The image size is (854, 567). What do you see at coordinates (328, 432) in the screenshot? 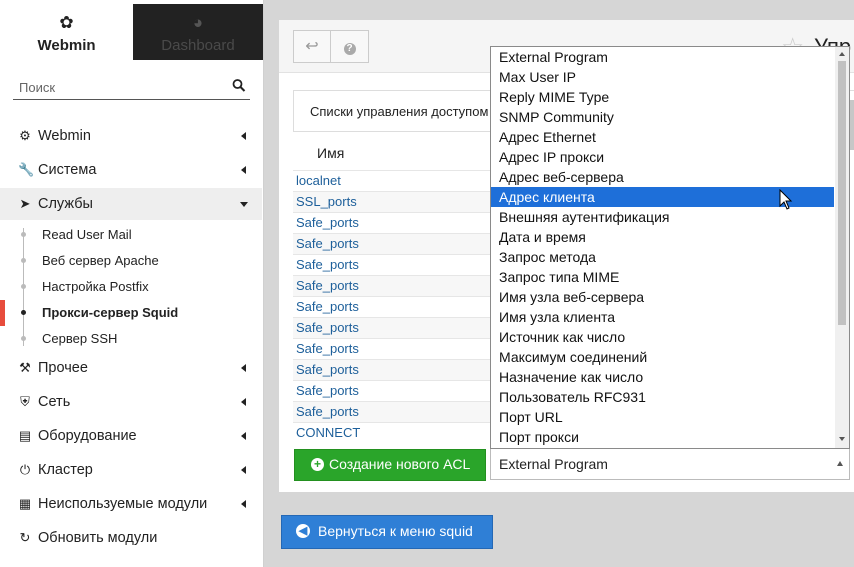
I see `acl-link: CONNECT` at bounding box center [328, 432].